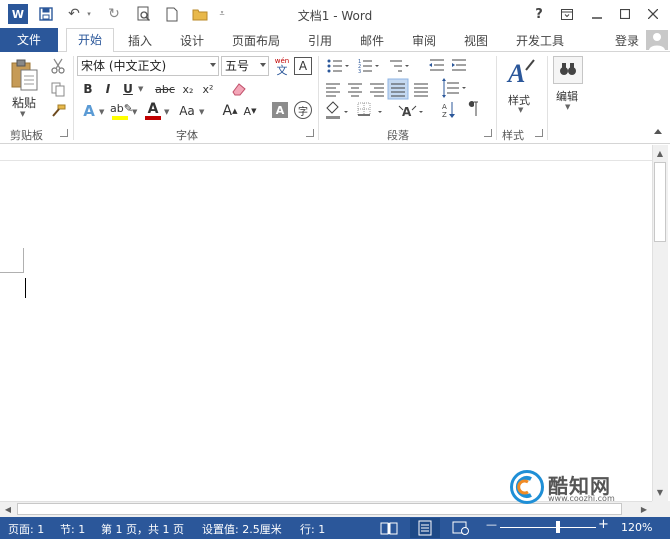 The width and height of the screenshot is (670, 539). What do you see at coordinates (250, 111) in the screenshot?
I see `shrink-font-button: A ▼` at bounding box center [250, 111].